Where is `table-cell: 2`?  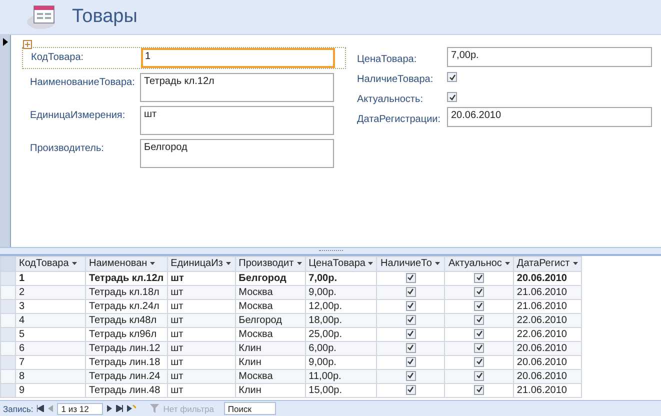 table-cell: 2 is located at coordinates (51, 293).